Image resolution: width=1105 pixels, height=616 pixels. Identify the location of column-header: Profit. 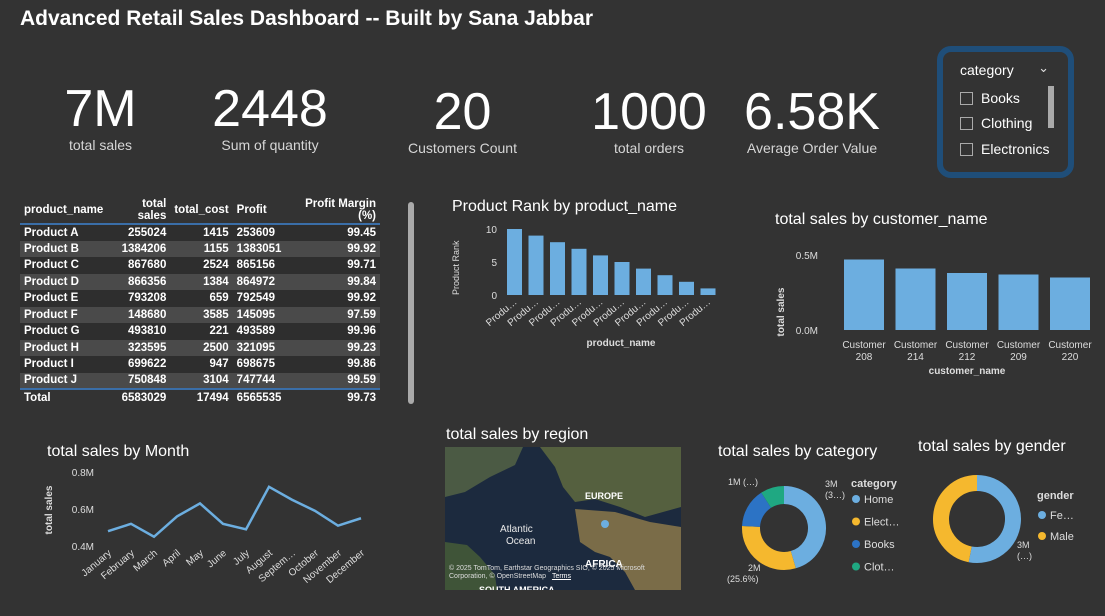
(259, 210).